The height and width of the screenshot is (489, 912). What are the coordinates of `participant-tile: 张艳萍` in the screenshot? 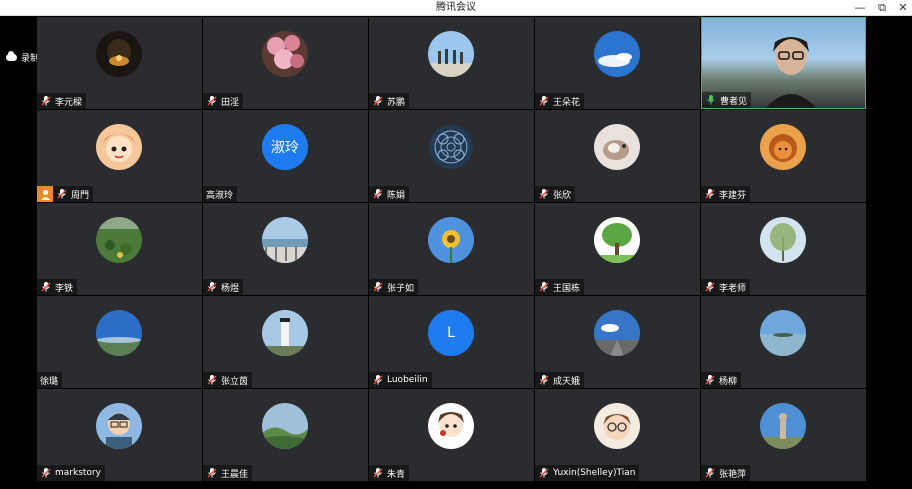 It's located at (783, 435).